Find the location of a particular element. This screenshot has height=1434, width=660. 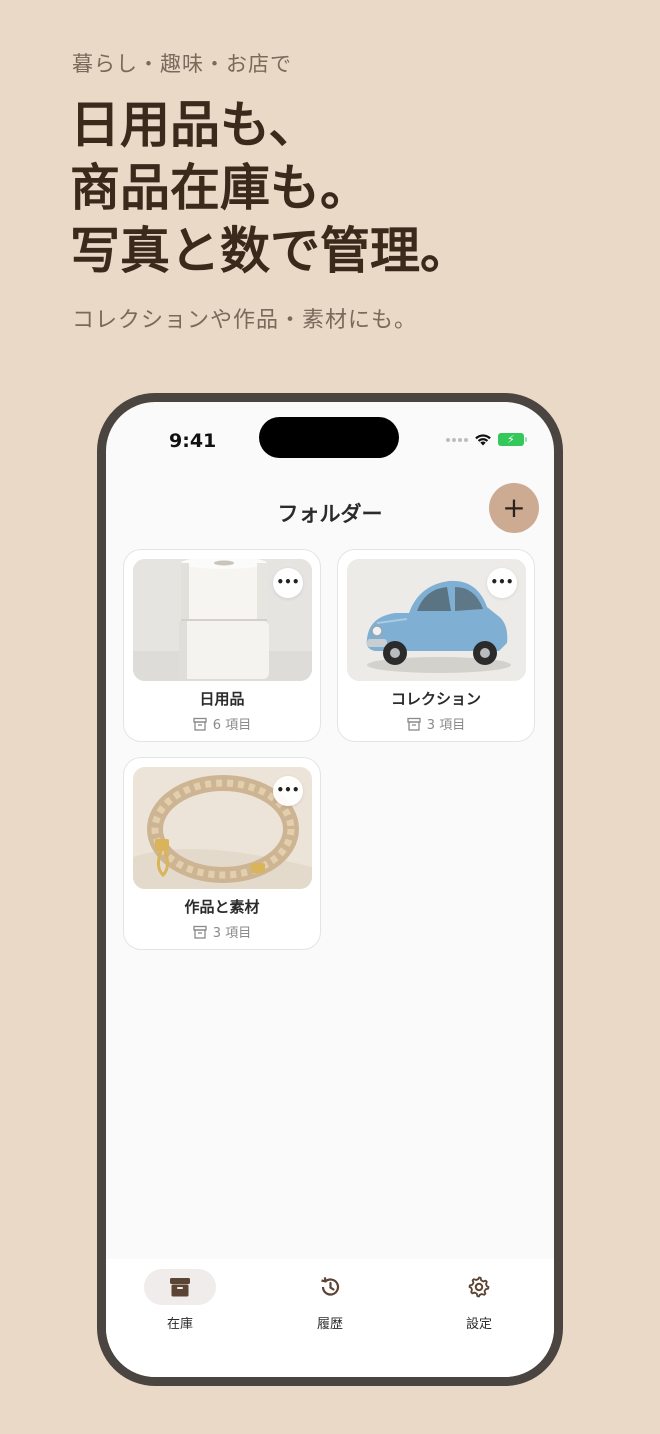

archive-box-icon is located at coordinates (180, 1287).